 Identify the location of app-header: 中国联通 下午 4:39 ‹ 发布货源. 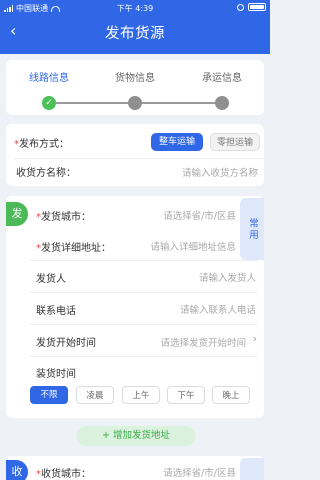
(135, 27).